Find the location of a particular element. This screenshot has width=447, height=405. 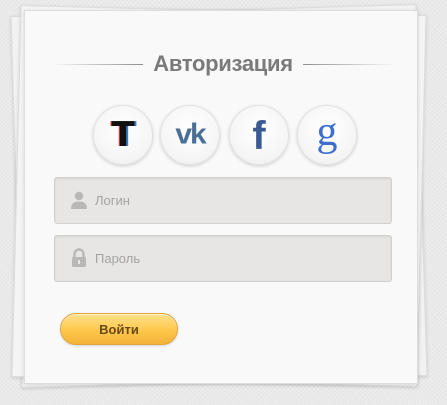

tumblr-t-icon: T is located at coordinates (123, 135).